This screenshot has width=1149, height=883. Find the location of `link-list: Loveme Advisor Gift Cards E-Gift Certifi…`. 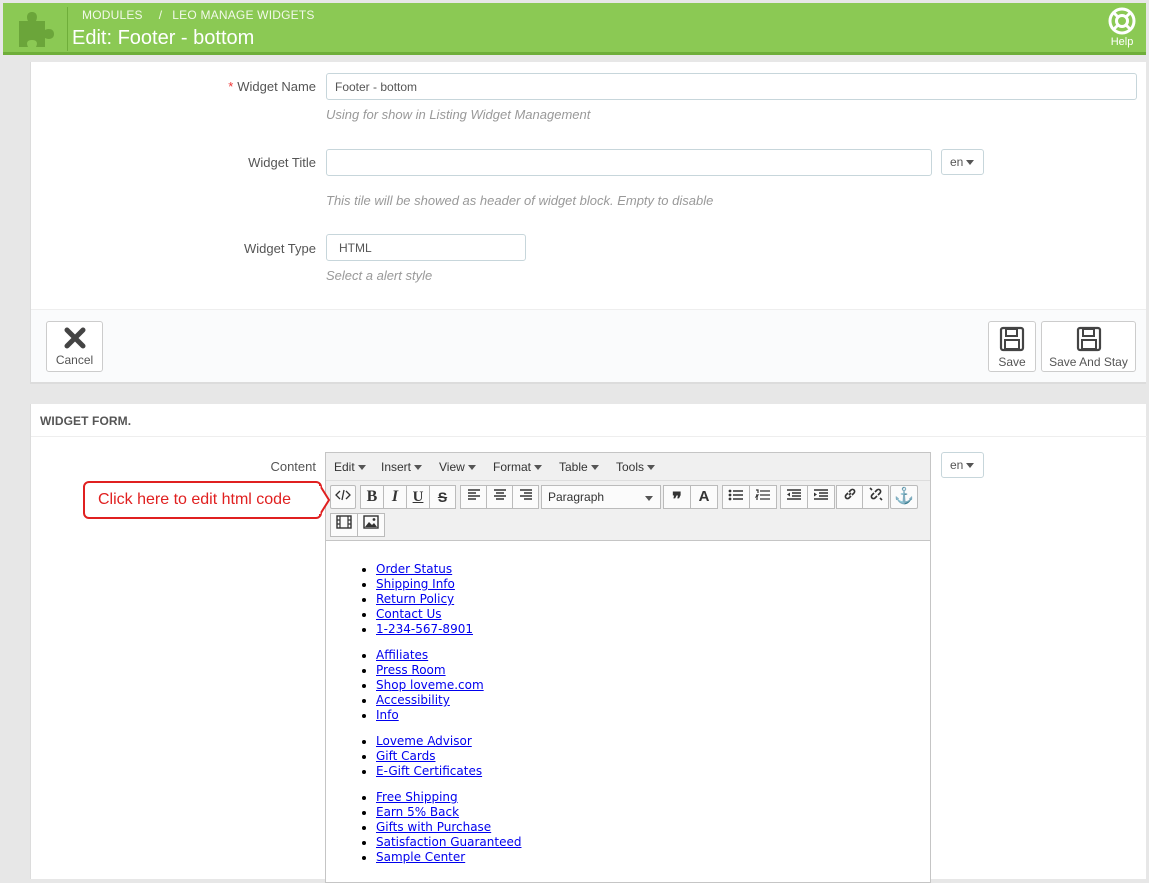

link-list: Loveme Advisor Gift Cards E-Gift Certifi… is located at coordinates (653, 756).